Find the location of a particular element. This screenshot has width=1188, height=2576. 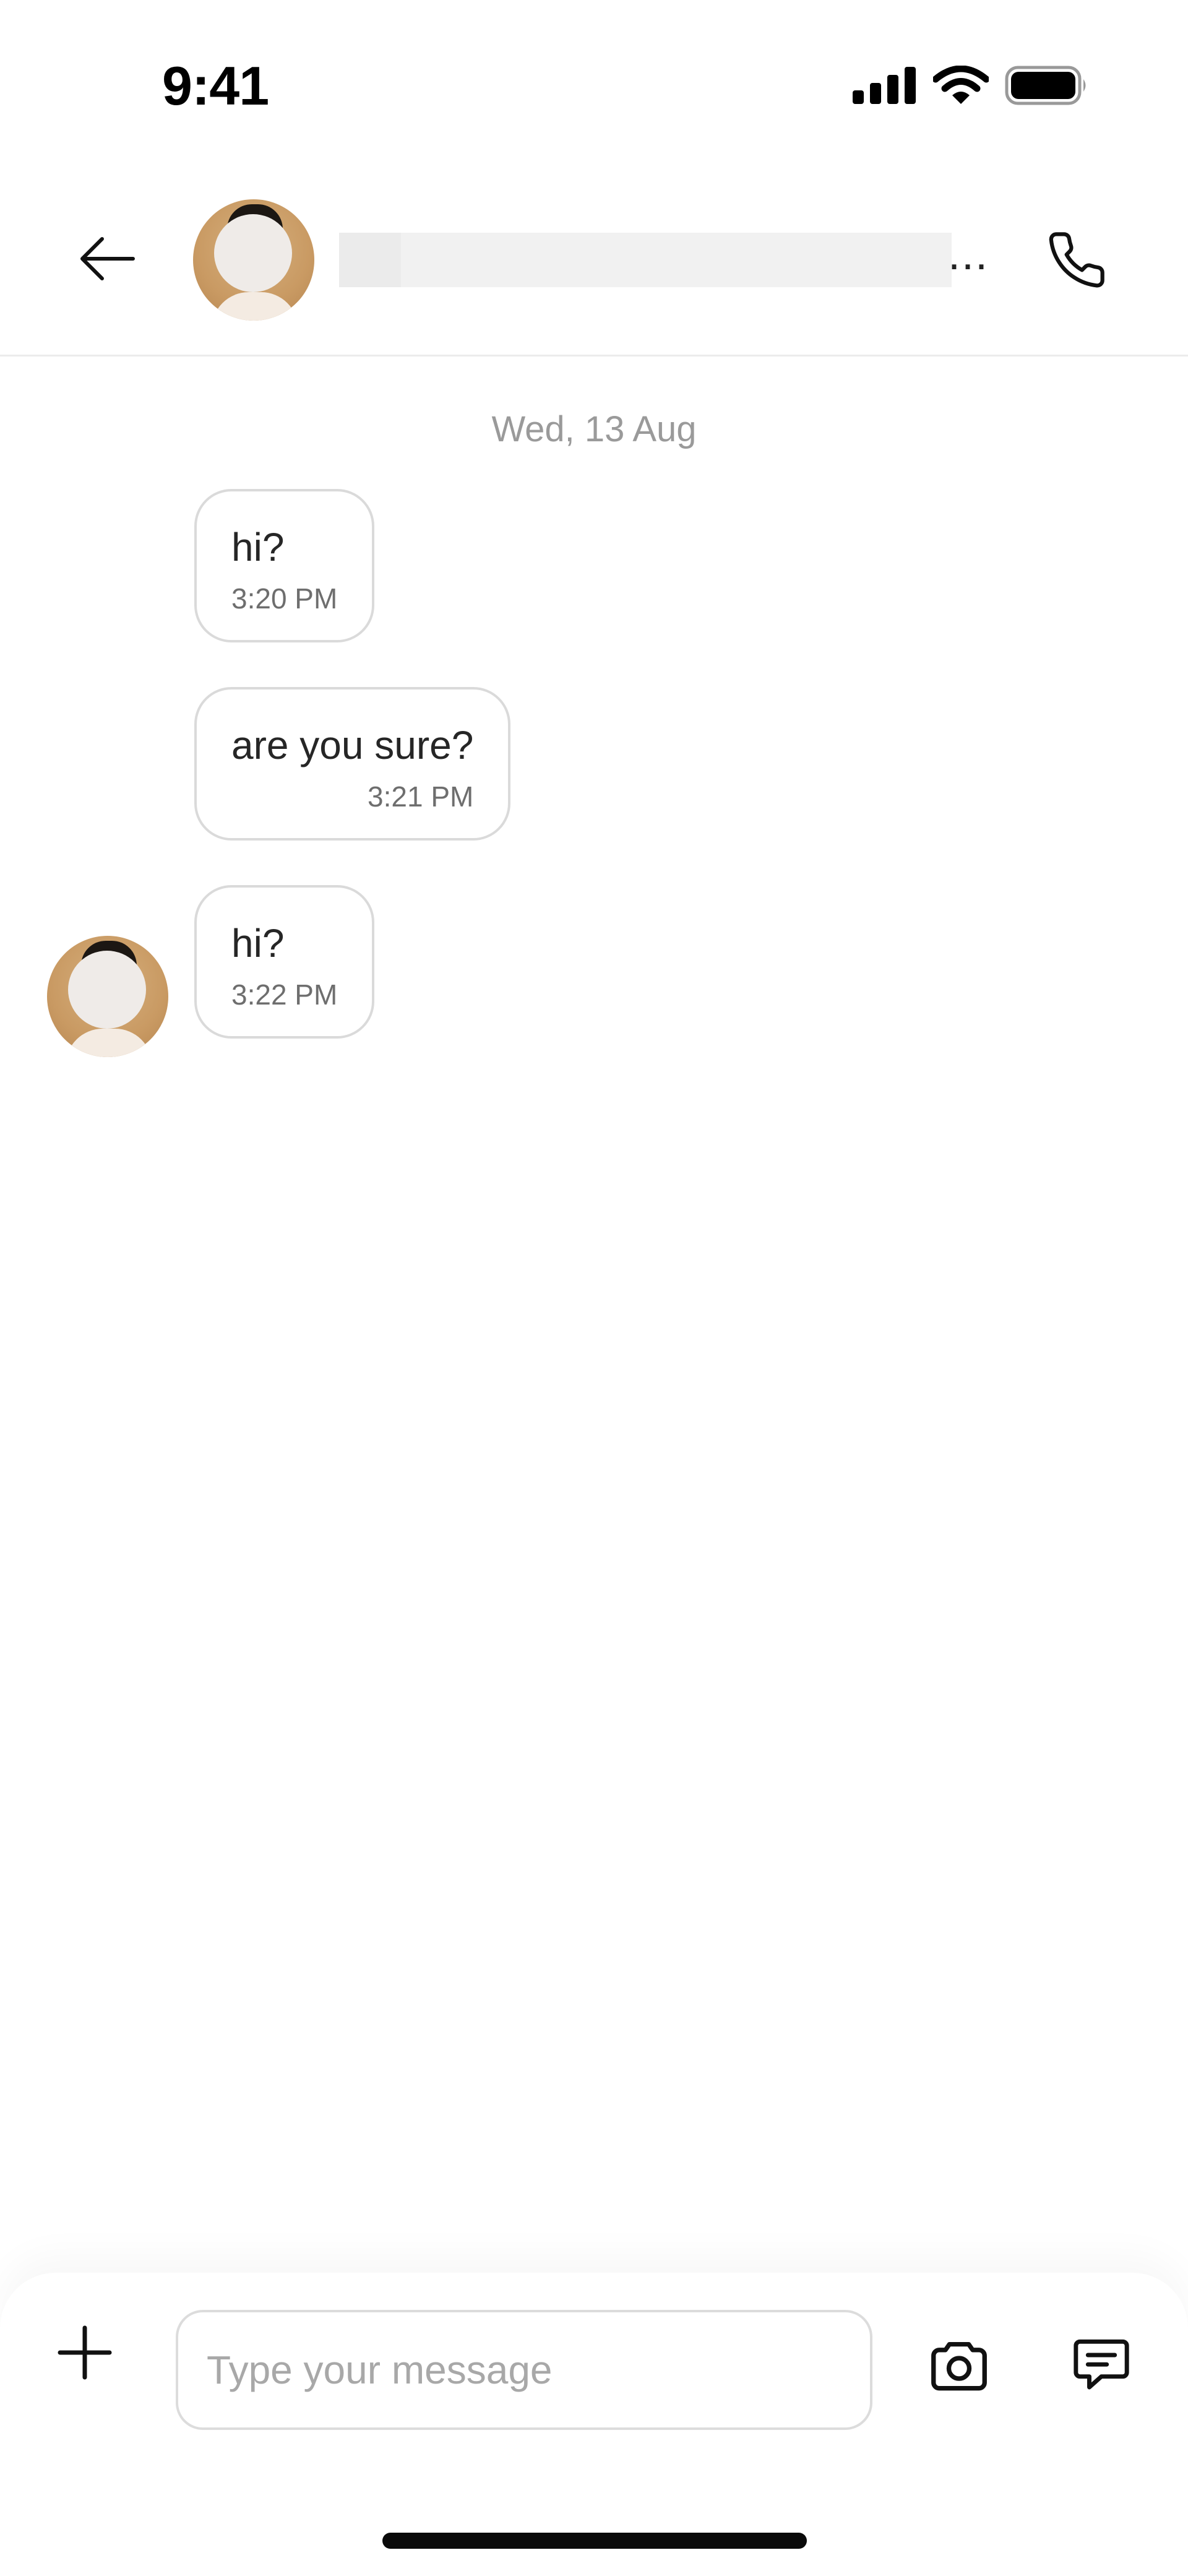

date-divider: Wed, 13 Aug is located at coordinates (594, 429).